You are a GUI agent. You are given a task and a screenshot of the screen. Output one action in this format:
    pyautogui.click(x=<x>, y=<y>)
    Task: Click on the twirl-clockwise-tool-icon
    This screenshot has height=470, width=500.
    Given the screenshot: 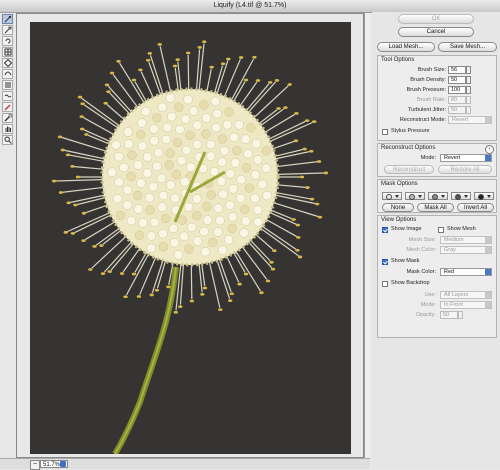 What is the action you would take?
    pyautogui.click(x=7, y=41)
    